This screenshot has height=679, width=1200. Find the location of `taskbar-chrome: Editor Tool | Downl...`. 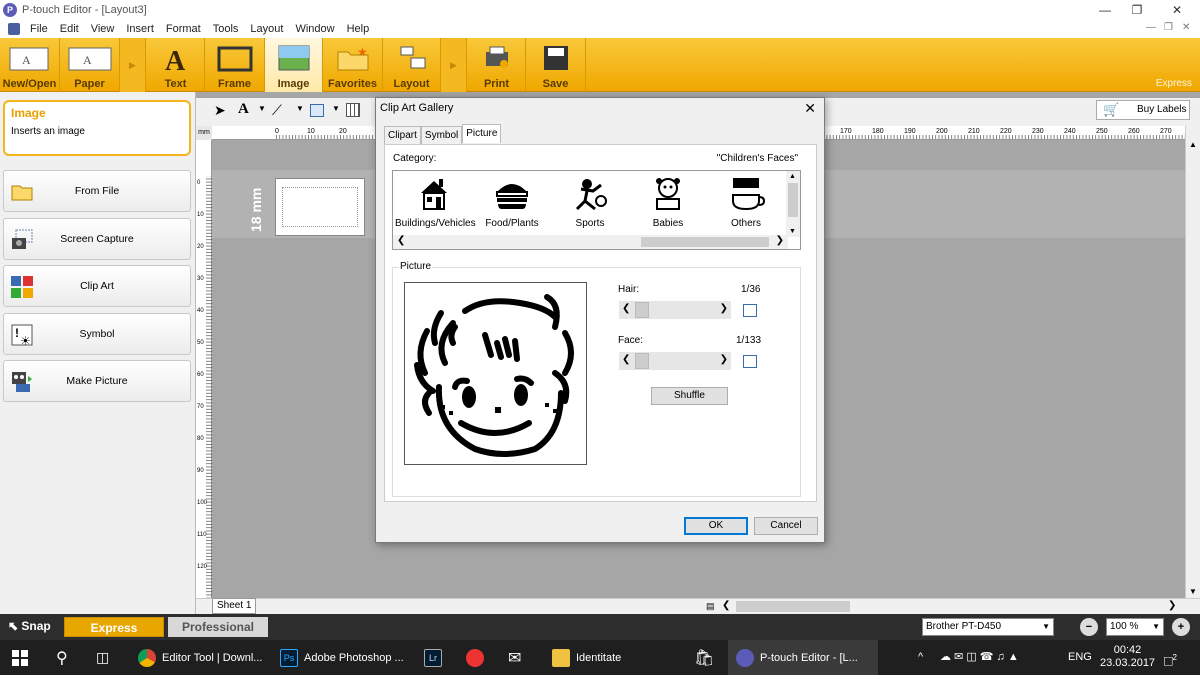

taskbar-chrome: Editor Tool | Downl... is located at coordinates (204, 657).